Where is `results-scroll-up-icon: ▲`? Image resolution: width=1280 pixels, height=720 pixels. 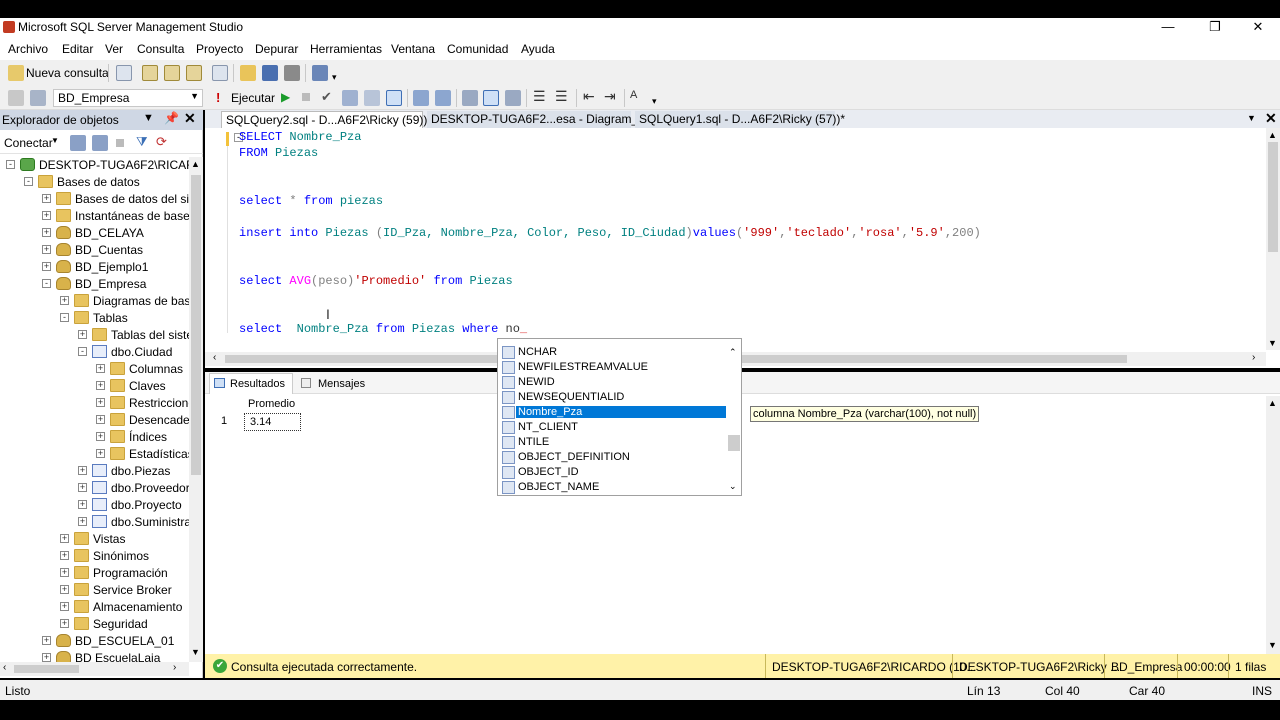 results-scroll-up-icon: ▲ is located at coordinates (1272, 403).